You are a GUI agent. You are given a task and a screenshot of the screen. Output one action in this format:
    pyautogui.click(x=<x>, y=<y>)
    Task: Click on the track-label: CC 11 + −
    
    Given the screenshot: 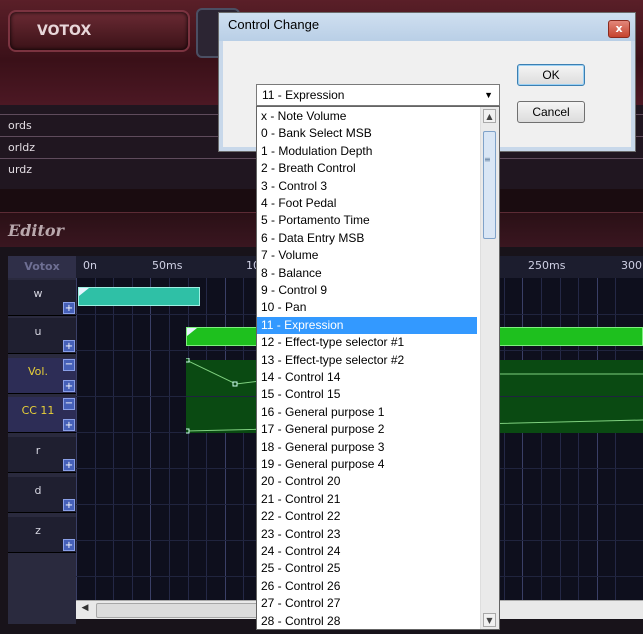 What is the action you would take?
    pyautogui.click(x=42, y=415)
    